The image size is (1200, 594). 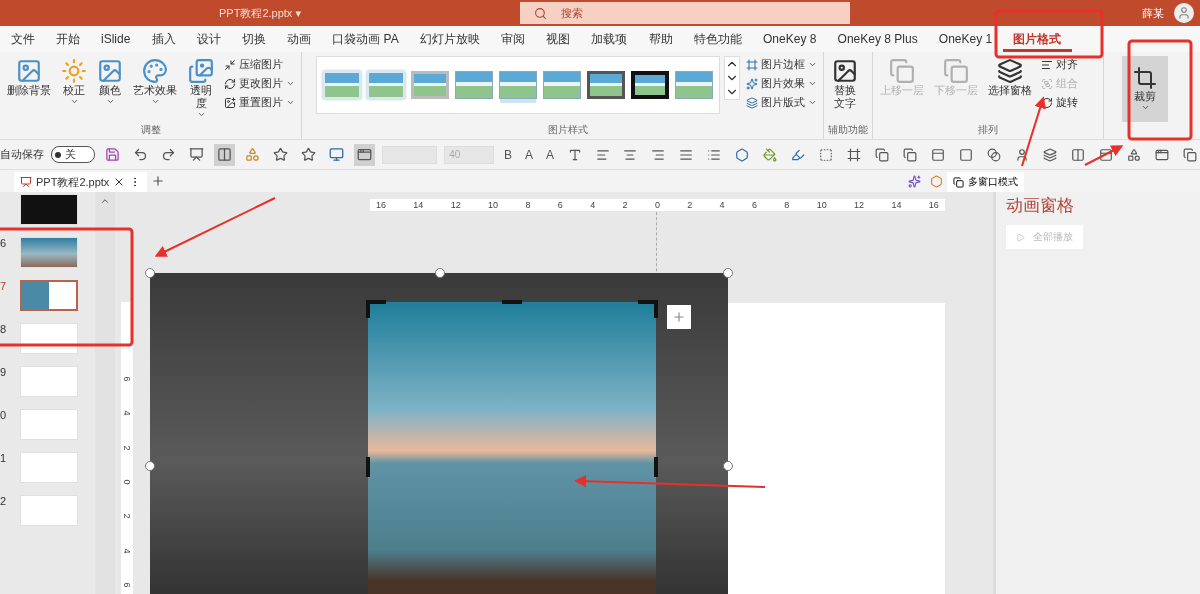 What do you see at coordinates (450, 39) in the screenshot?
I see `menu-tab: 幻灯片放映` at bounding box center [450, 39].